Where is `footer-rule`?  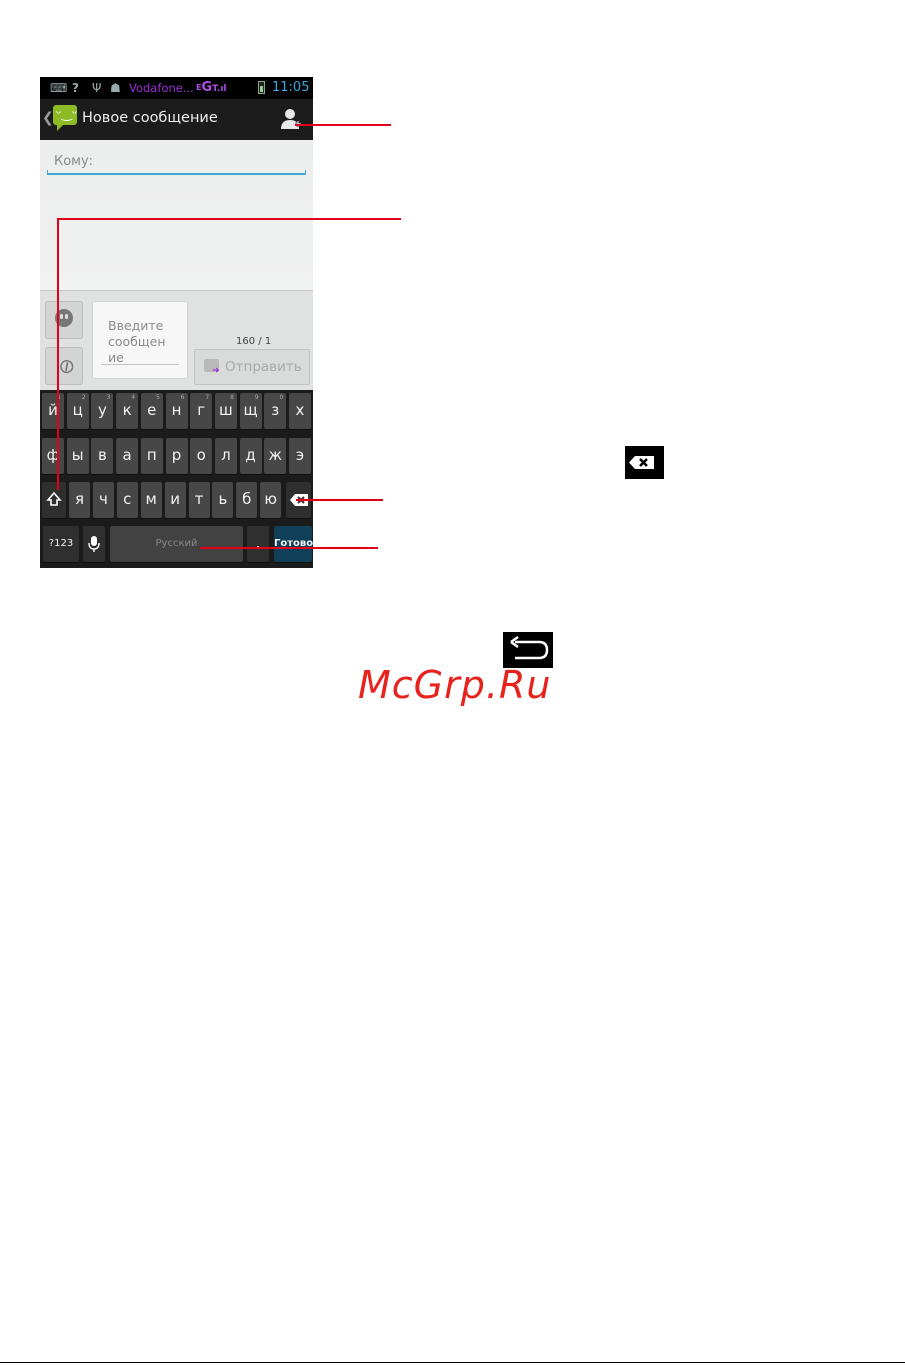 footer-rule is located at coordinates (452, 1362).